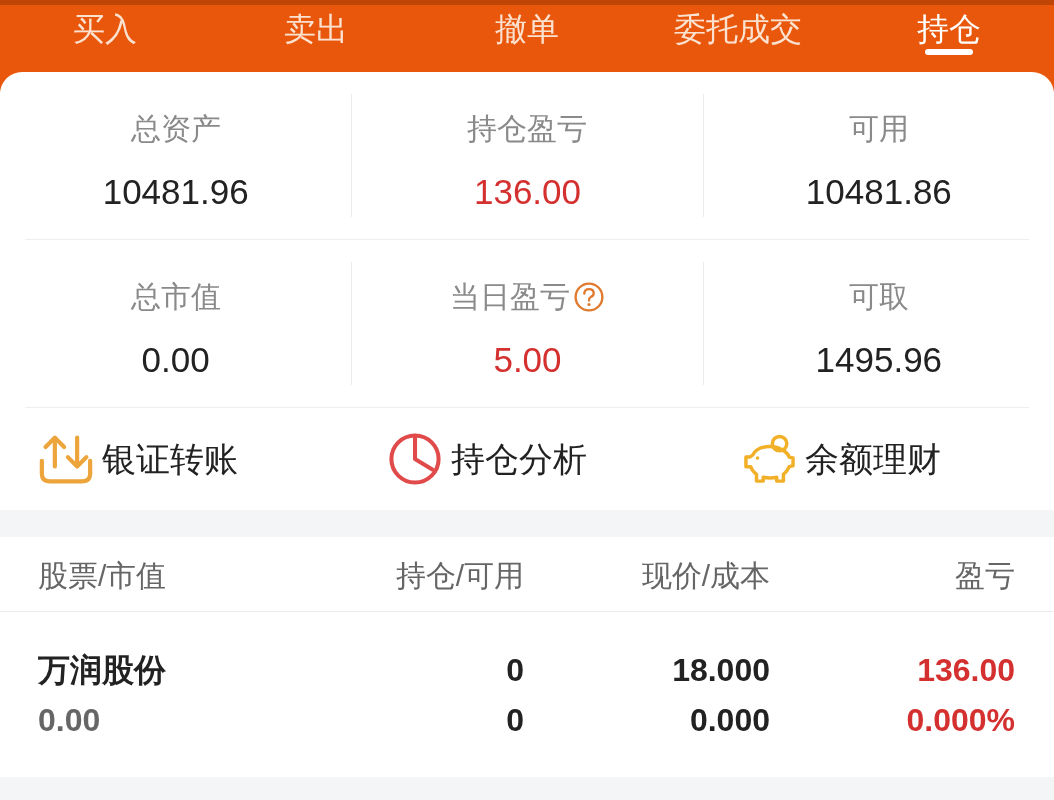  What do you see at coordinates (840, 459) in the screenshot?
I see `action-button: 余额理财` at bounding box center [840, 459].